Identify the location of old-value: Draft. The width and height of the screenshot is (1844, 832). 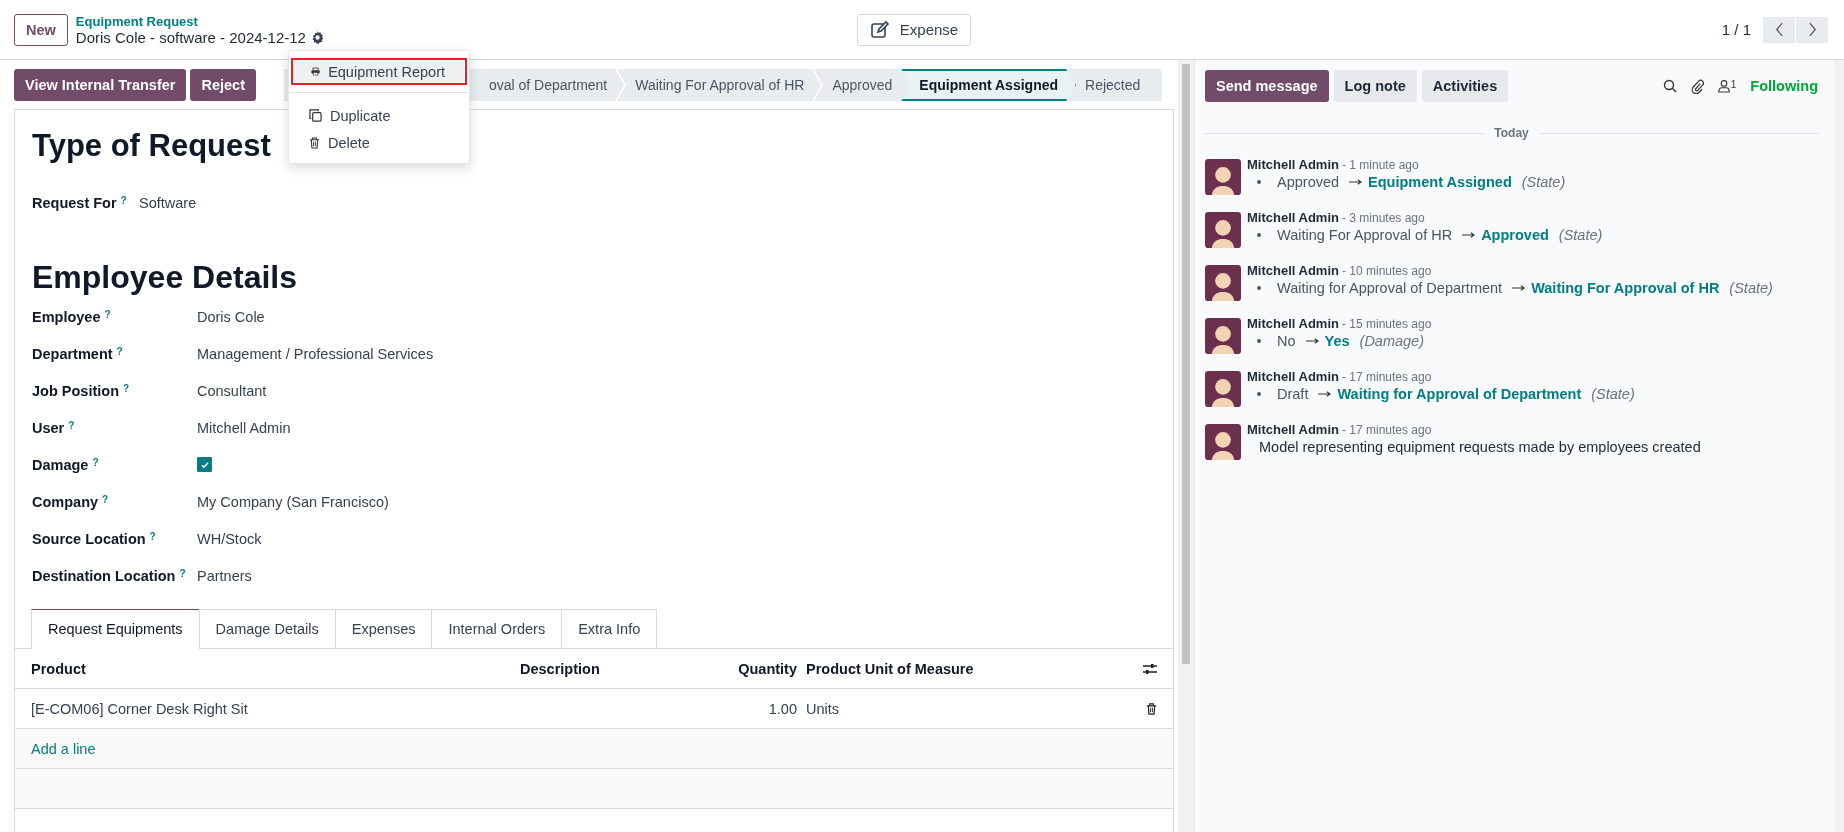
(1293, 394).